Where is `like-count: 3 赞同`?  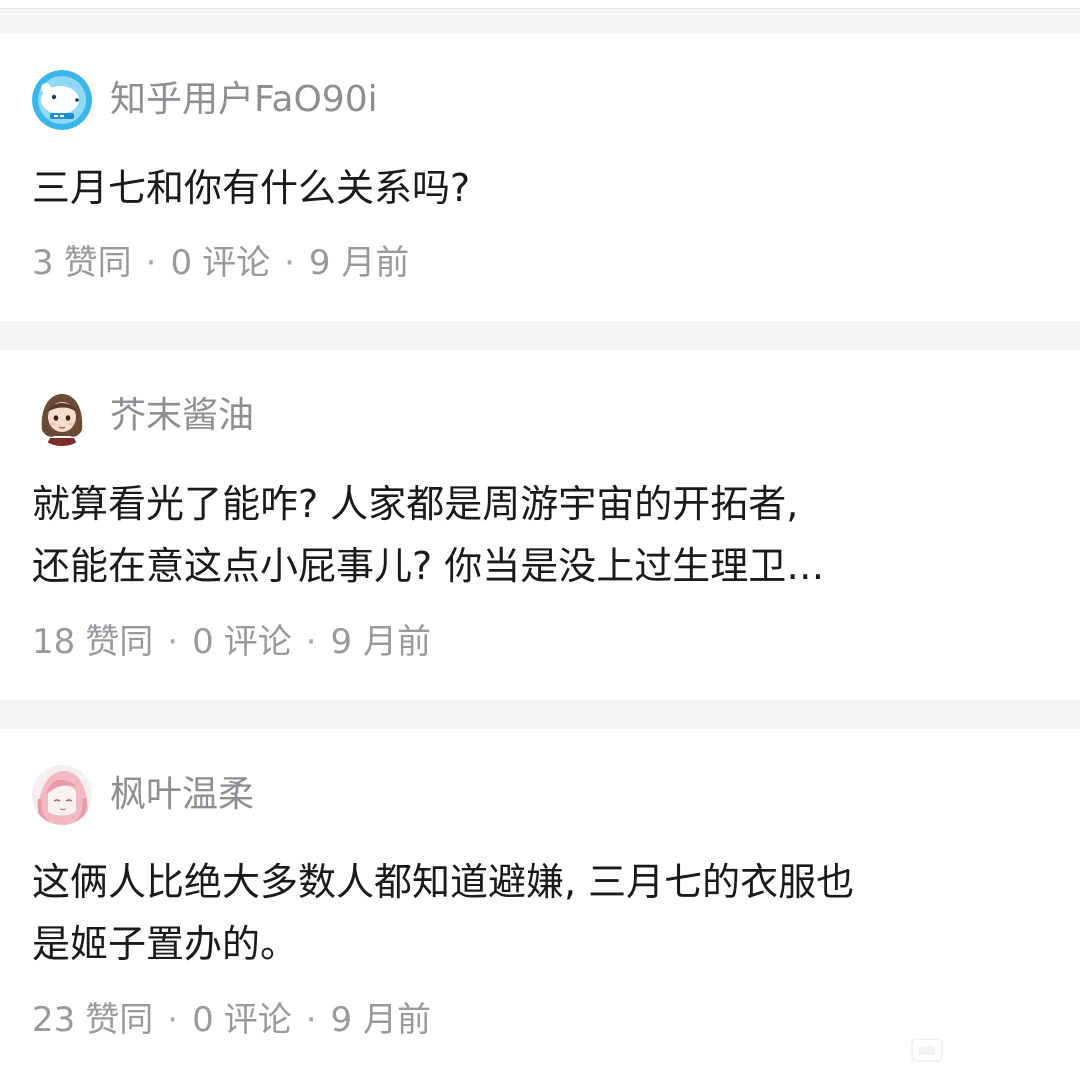
like-count: 3 赞同 is located at coordinates (82, 263).